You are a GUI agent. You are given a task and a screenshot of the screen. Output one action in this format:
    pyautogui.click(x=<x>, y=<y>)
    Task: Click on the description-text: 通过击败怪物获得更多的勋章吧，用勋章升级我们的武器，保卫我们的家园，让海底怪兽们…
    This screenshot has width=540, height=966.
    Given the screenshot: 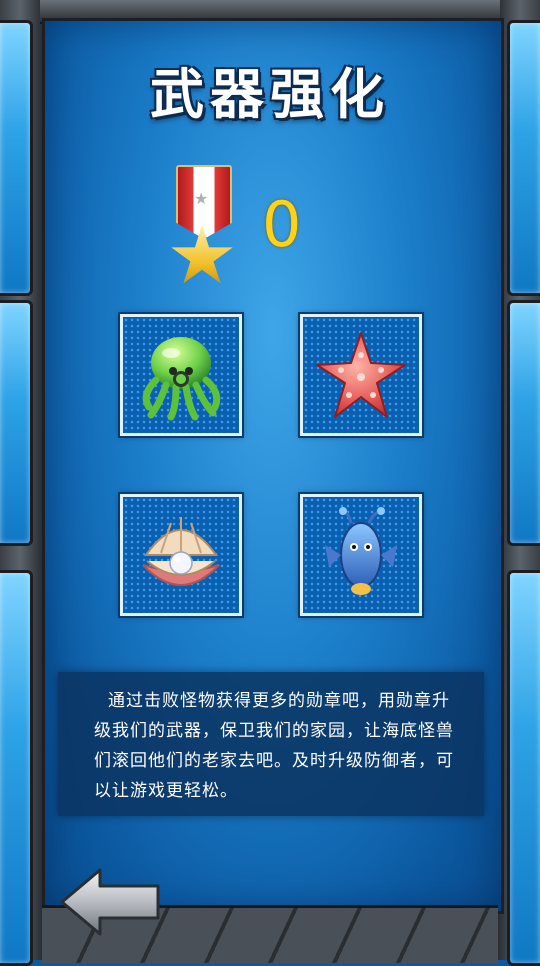 What is the action you would take?
    pyautogui.click(x=274, y=746)
    